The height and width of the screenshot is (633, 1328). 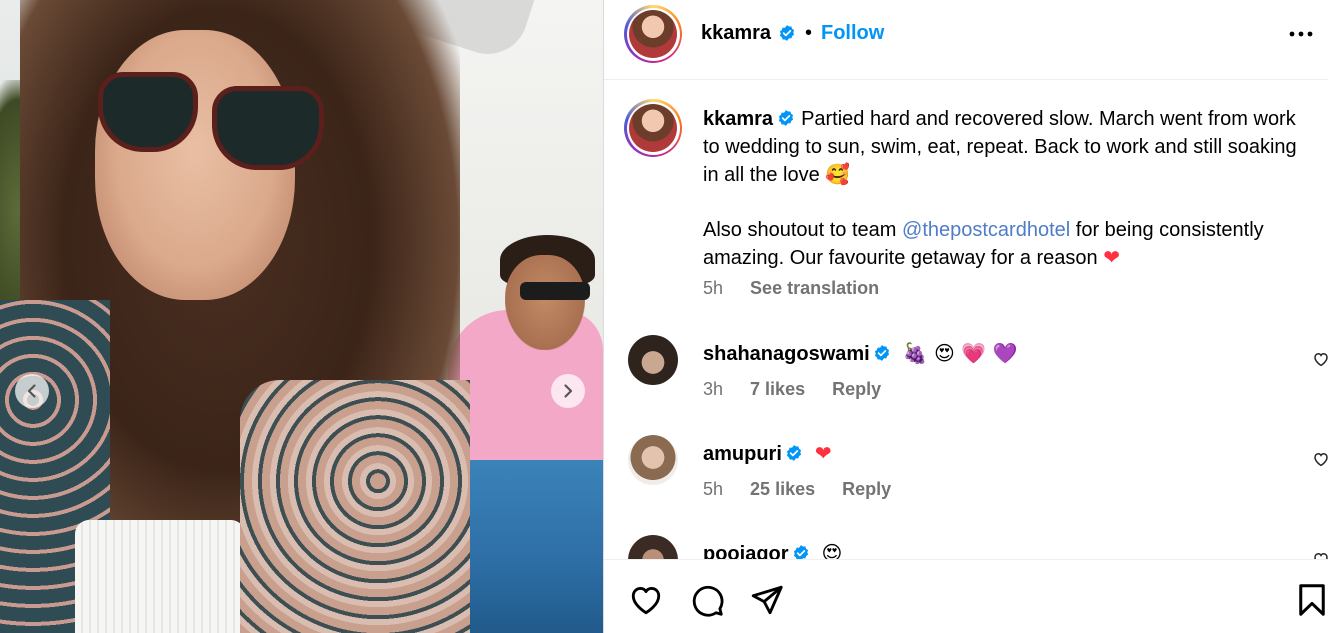 What do you see at coordinates (746, 551) in the screenshot?
I see `commenter-username: poojagor` at bounding box center [746, 551].